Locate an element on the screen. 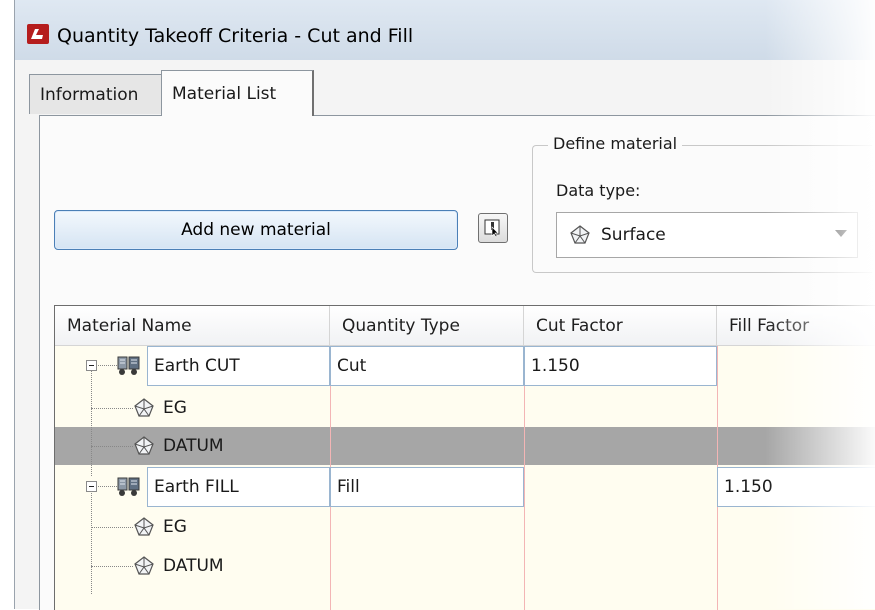  column-header-fill-factor: Fill Factor is located at coordinates (796, 326).